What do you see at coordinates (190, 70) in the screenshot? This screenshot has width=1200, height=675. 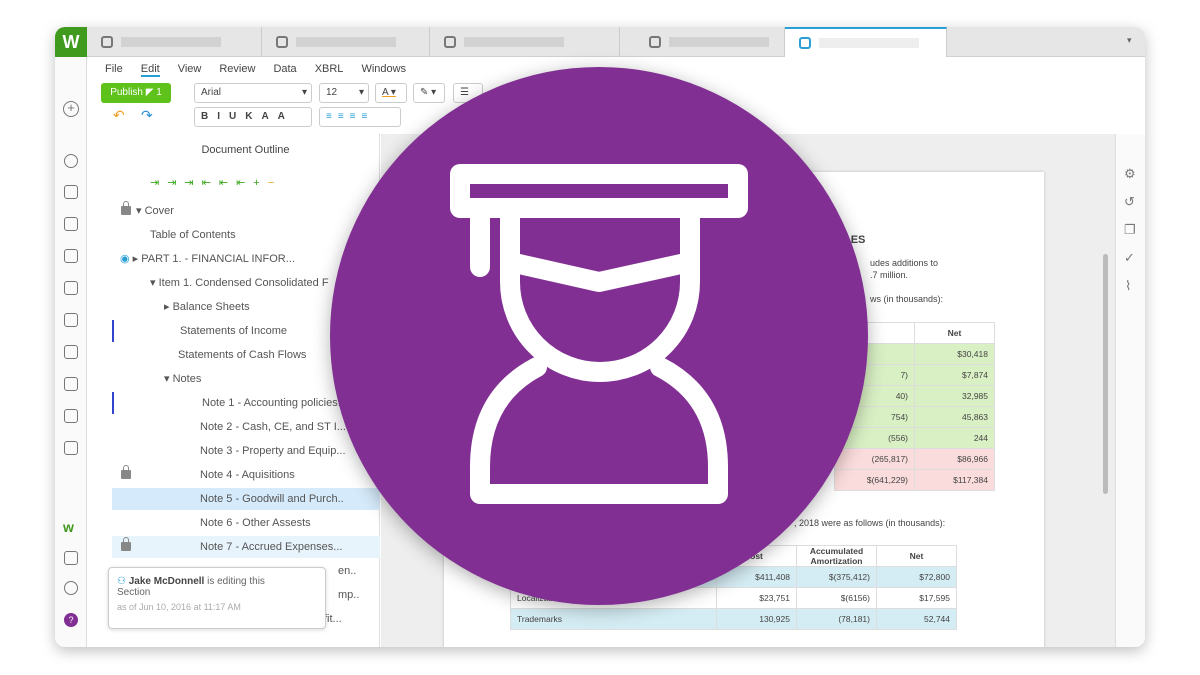 I see `menu-view: View` at bounding box center [190, 70].